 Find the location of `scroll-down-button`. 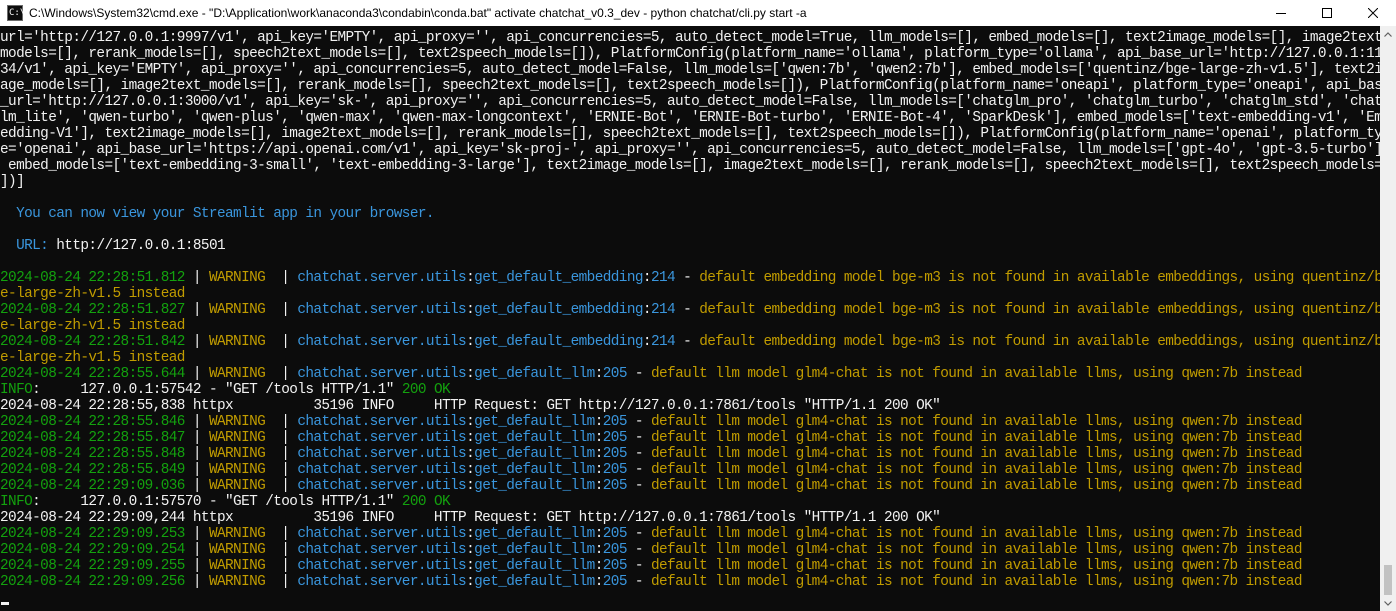

scroll-down-button is located at coordinates (1388, 603).